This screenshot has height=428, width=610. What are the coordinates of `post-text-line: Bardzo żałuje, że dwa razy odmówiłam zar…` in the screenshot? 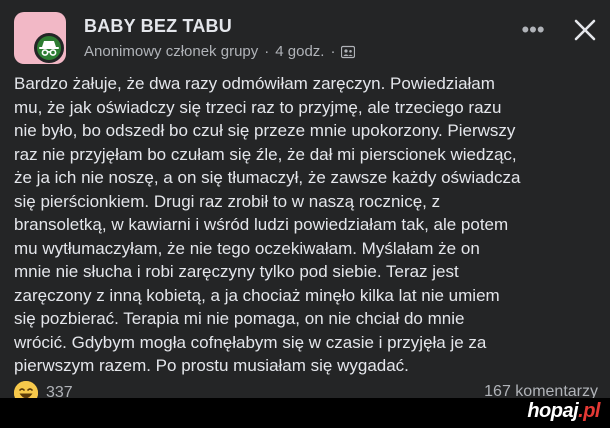 It's located at (254, 83).